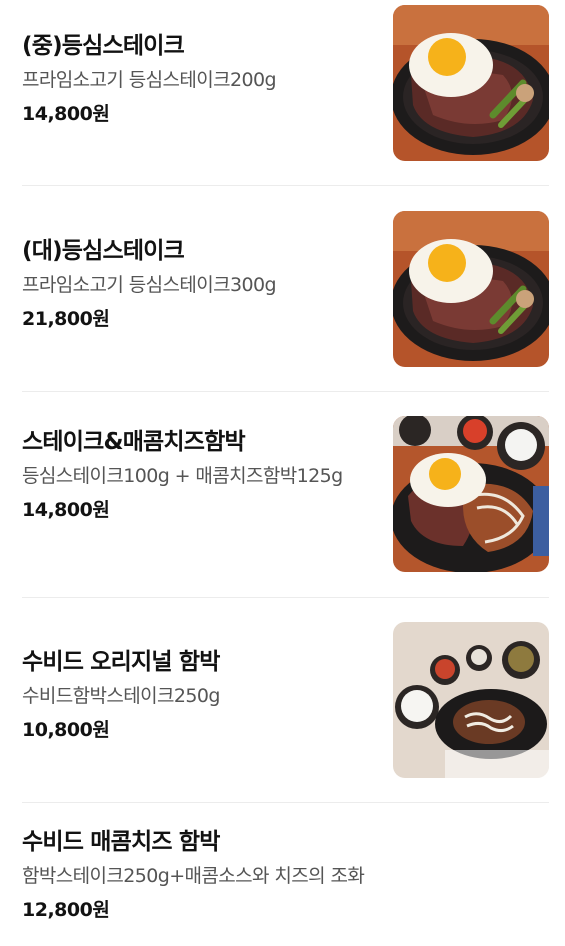 The image size is (565, 946). Describe the element at coordinates (471, 494) in the screenshot. I see `steak-hamburg-combo-photo` at that location.